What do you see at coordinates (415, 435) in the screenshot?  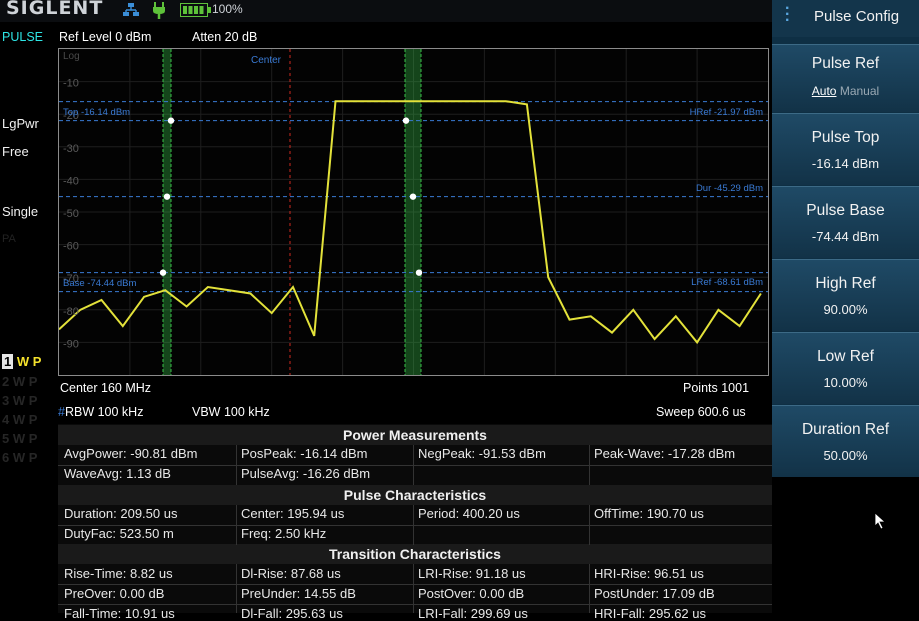 I see `power-measurements-header: Power Measurements` at bounding box center [415, 435].